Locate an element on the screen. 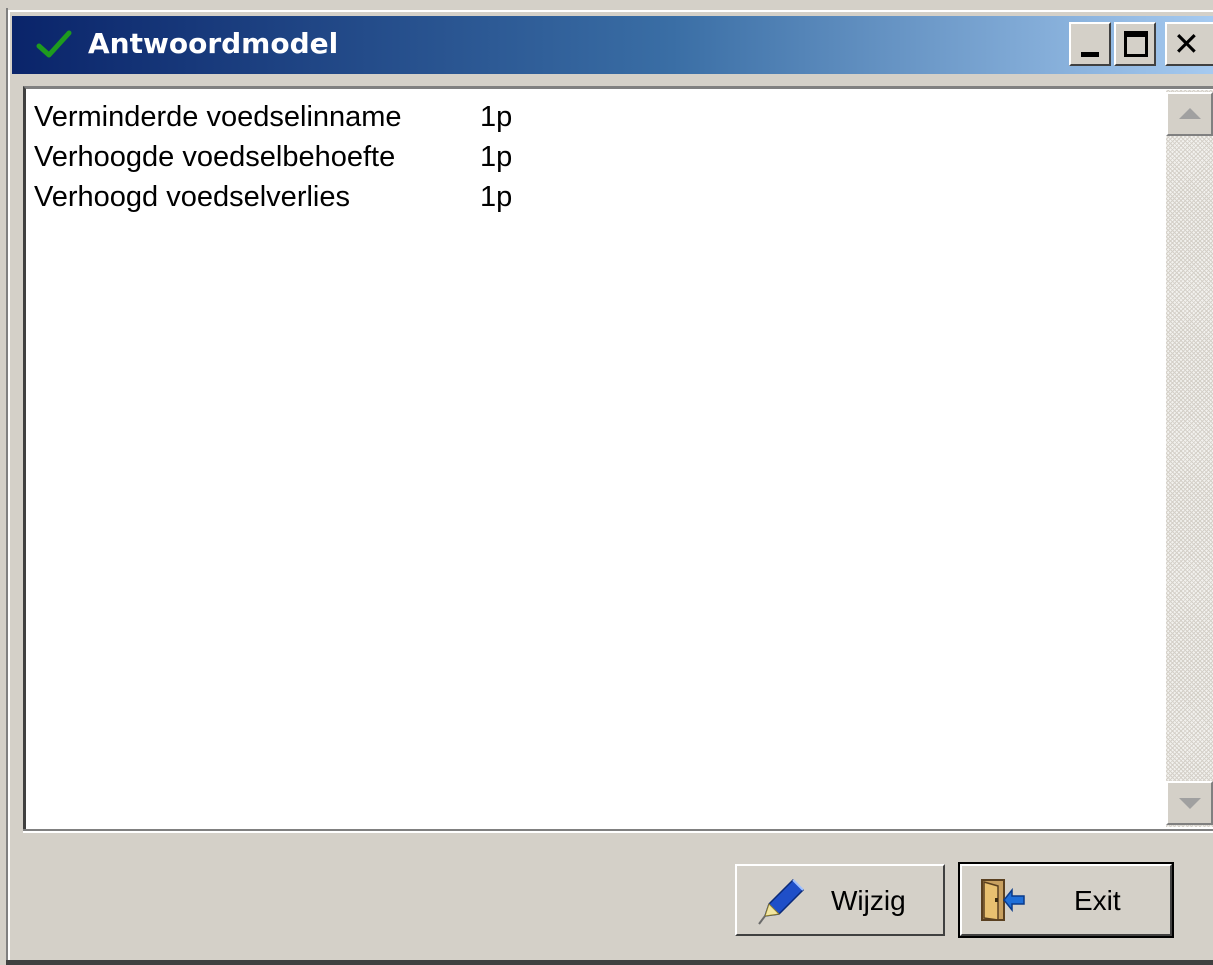  window-bottom-edge is located at coordinates (609, 962).